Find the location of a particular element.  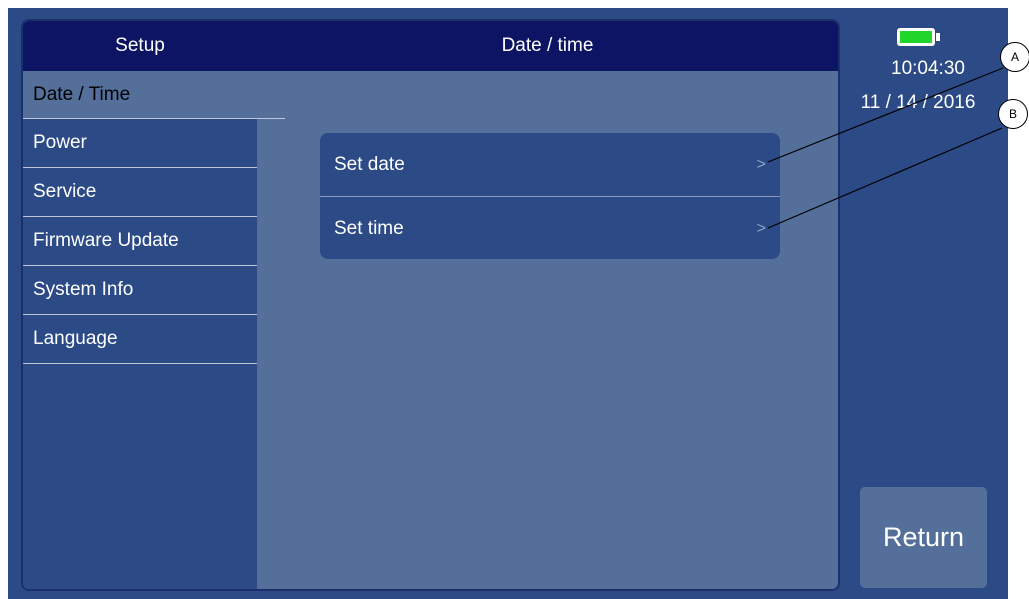

callout-a: A is located at coordinates (1014, 57).